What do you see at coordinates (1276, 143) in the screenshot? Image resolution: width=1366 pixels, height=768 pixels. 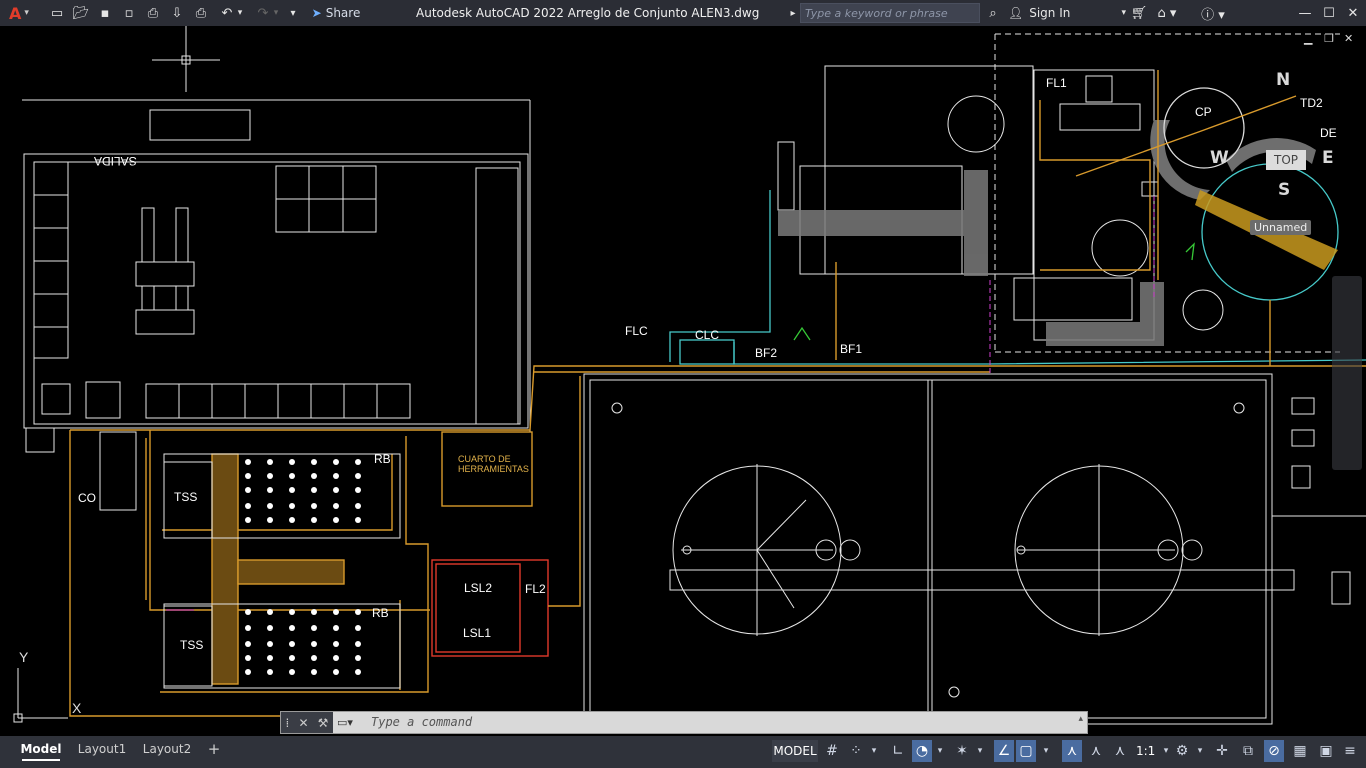 I see `viewcube: N W E S TOP` at bounding box center [1276, 143].